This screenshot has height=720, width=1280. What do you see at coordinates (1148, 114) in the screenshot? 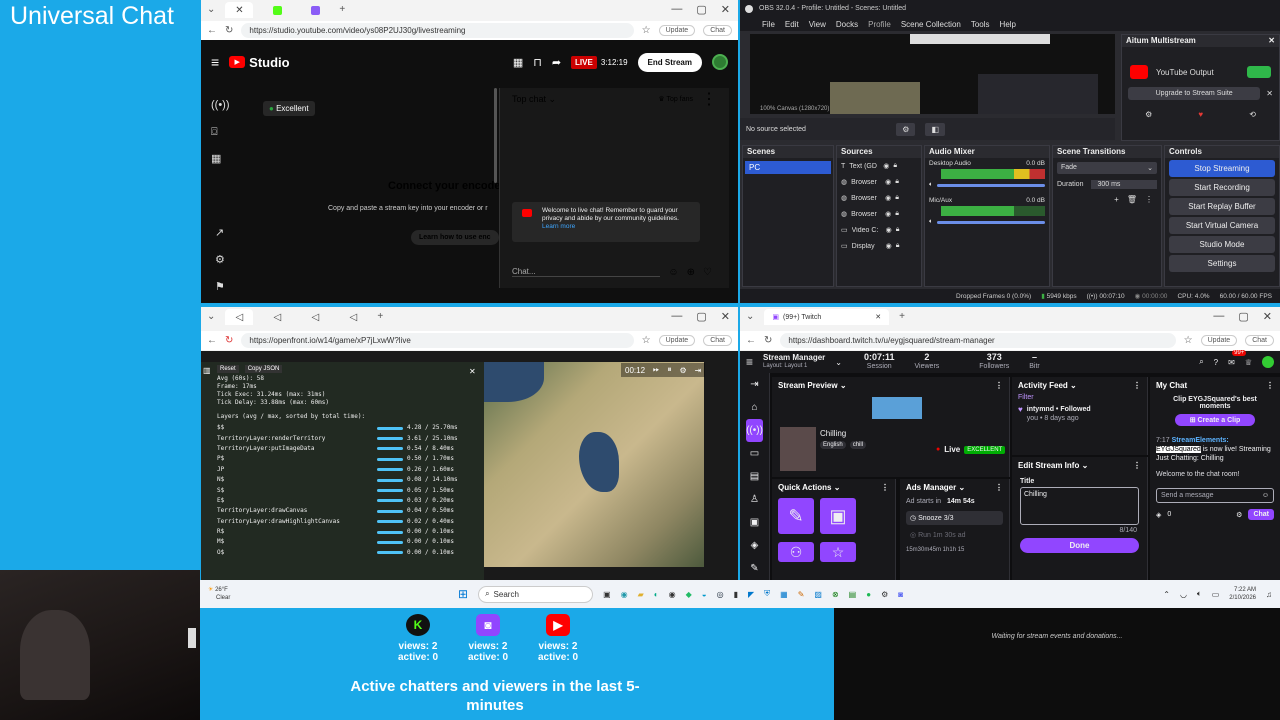
I see `multistream-settings-icon: ⚙` at bounding box center [1148, 114].